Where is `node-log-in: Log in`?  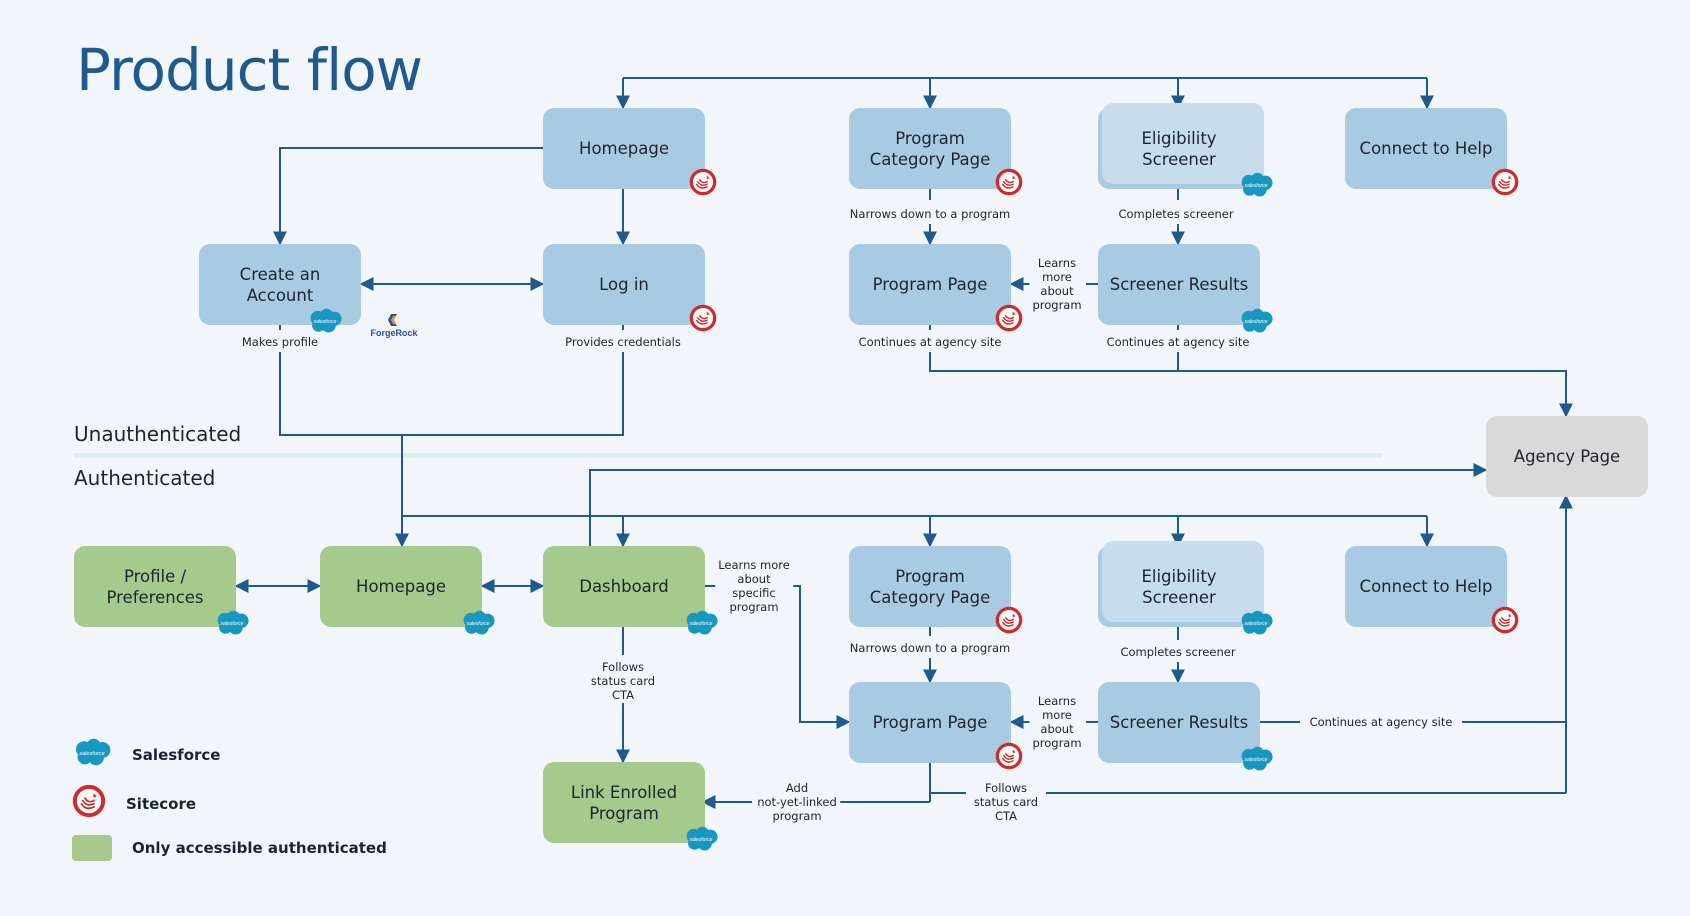
node-log-in: Log in is located at coordinates (630, 288).